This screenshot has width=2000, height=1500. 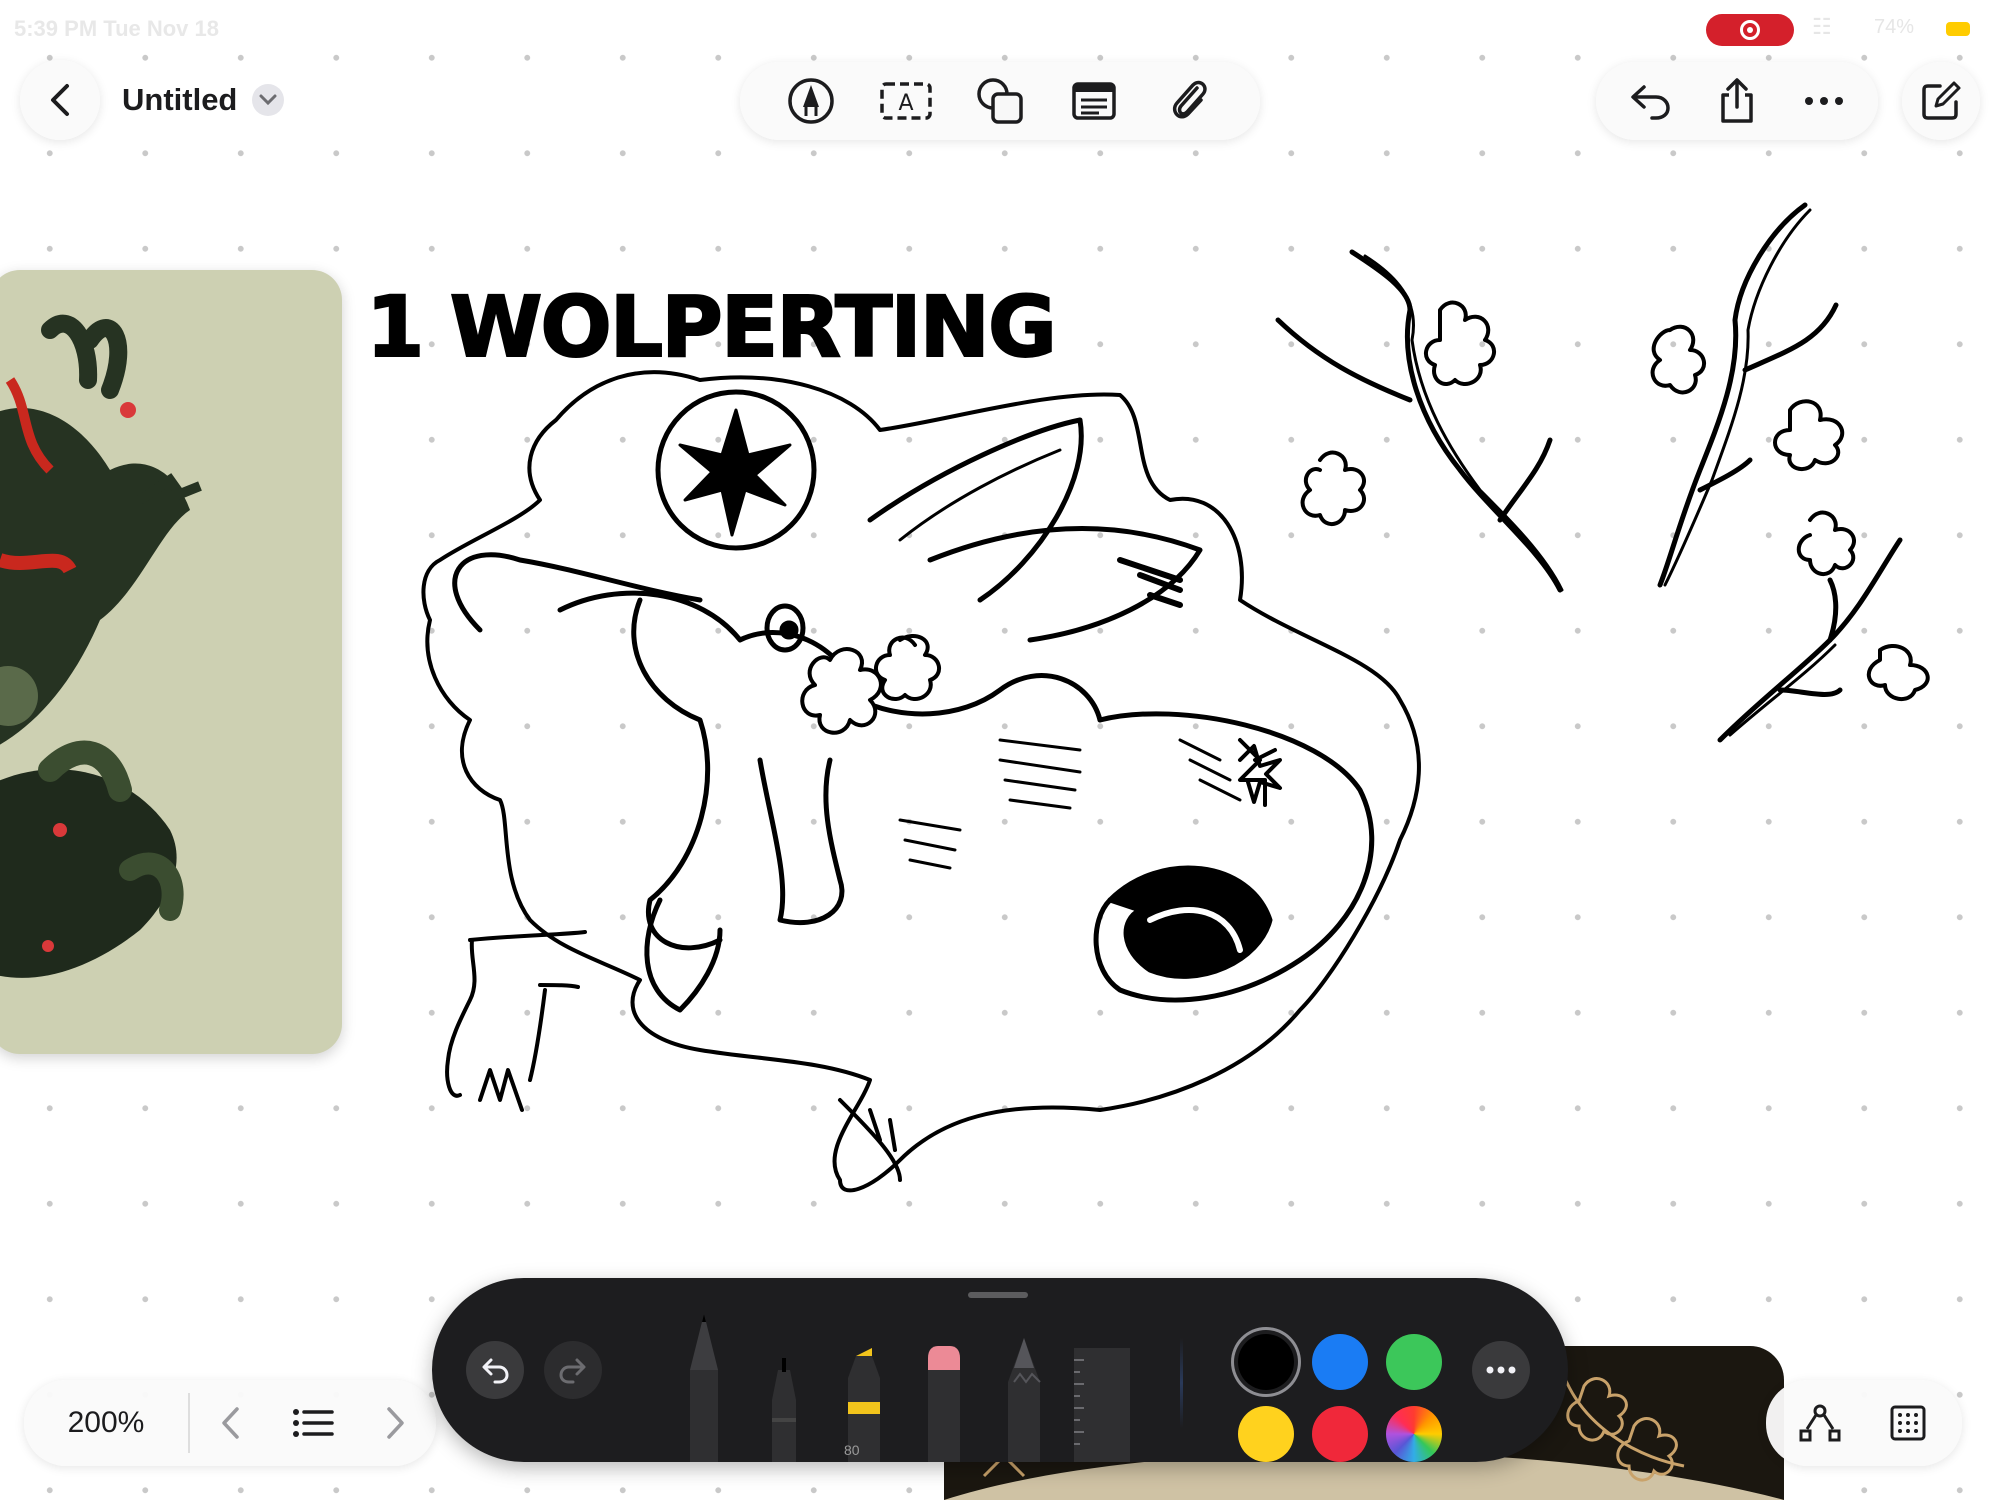 I want to click on svg-text: 1 WOLPERTINGER, so click(x=713, y=327).